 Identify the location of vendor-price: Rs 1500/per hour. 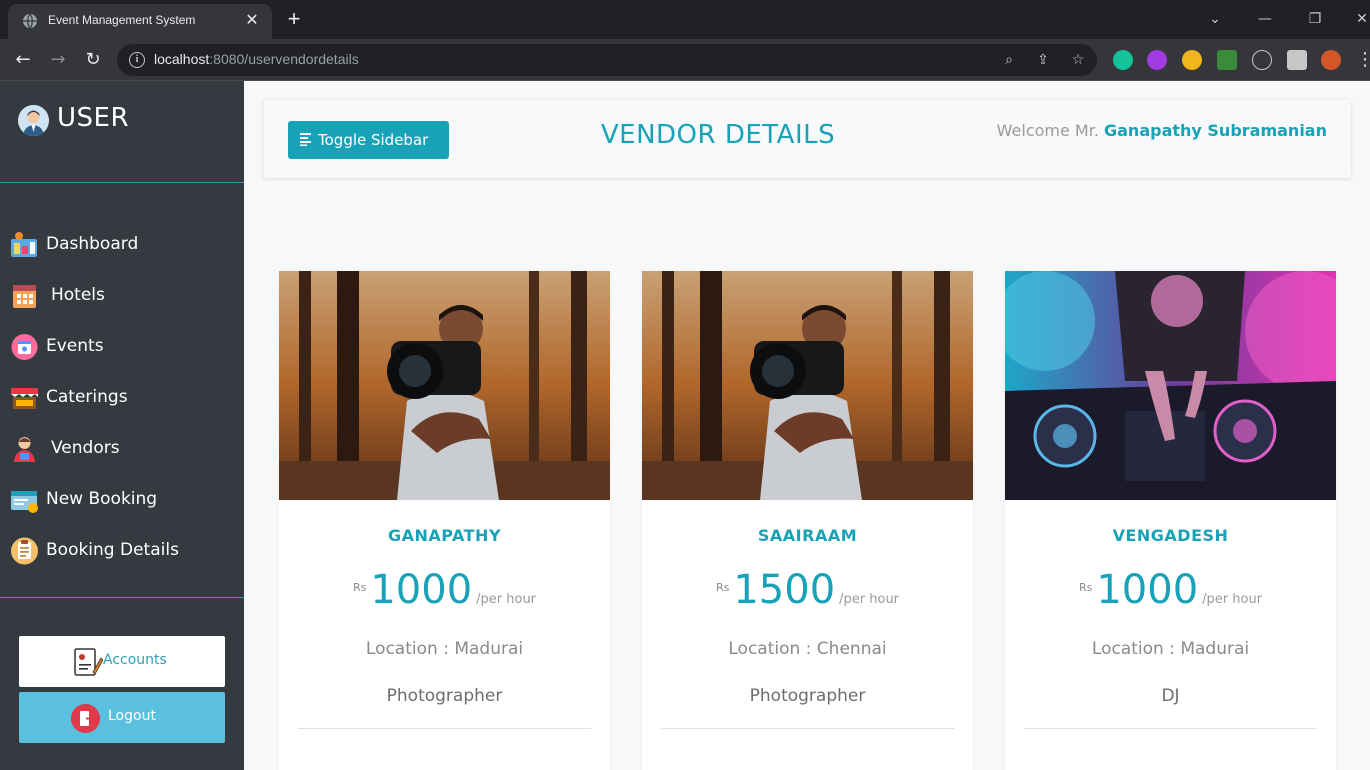
(807, 590).